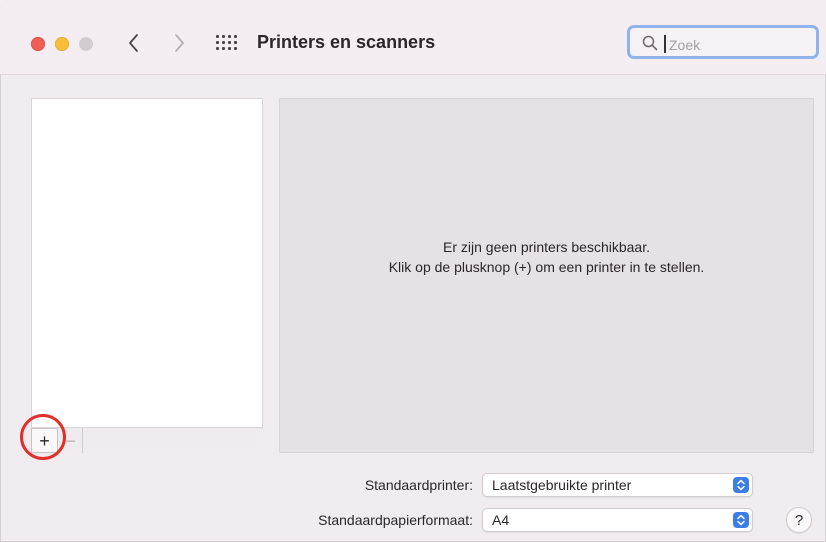 This screenshot has width=826, height=542. I want to click on help-icon: ?, so click(799, 520).